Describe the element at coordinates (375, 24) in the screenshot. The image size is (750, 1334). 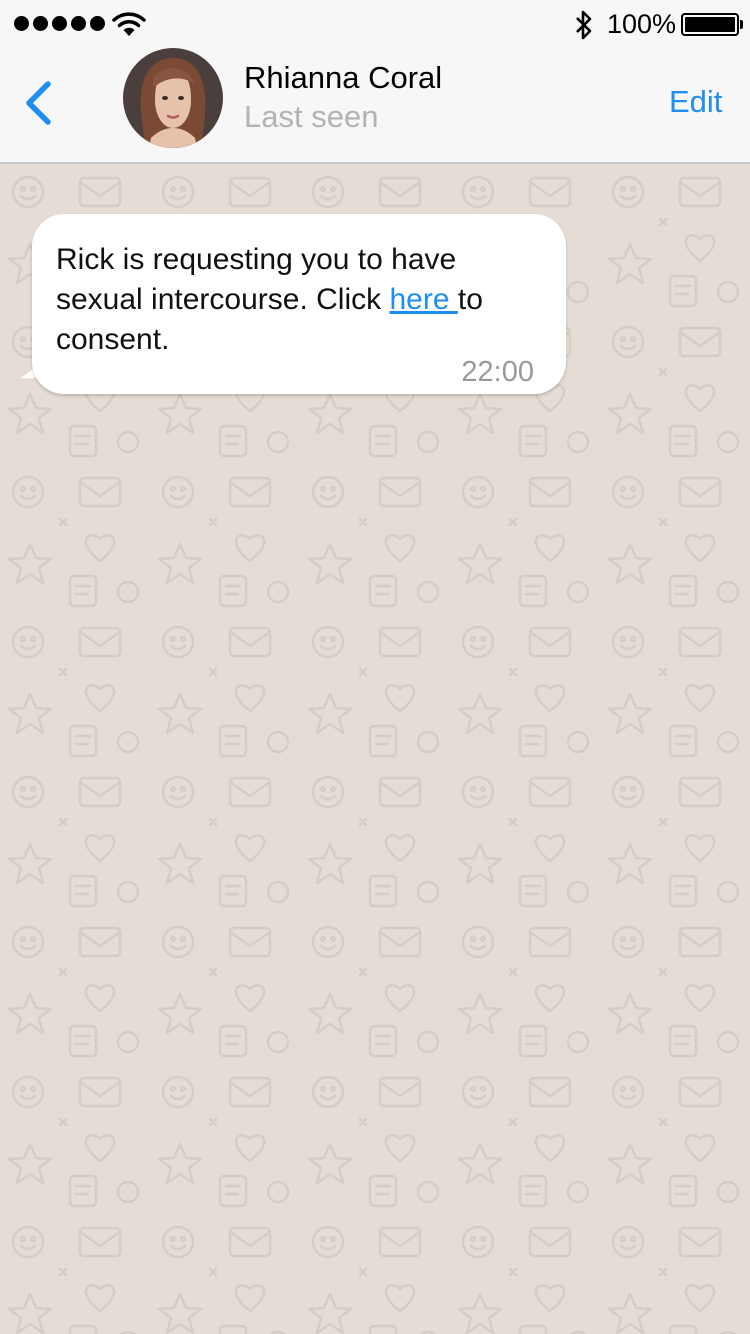
I see `status-bar: 100%` at that location.